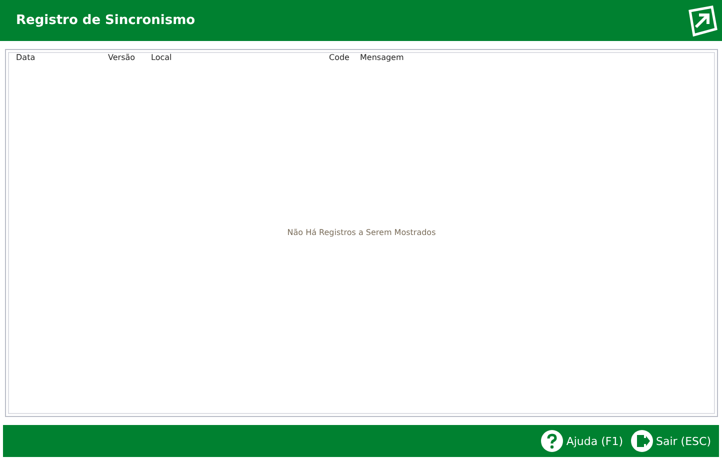 The width and height of the screenshot is (722, 460). What do you see at coordinates (538, 57) in the screenshot?
I see `column-header: Mensagem` at bounding box center [538, 57].